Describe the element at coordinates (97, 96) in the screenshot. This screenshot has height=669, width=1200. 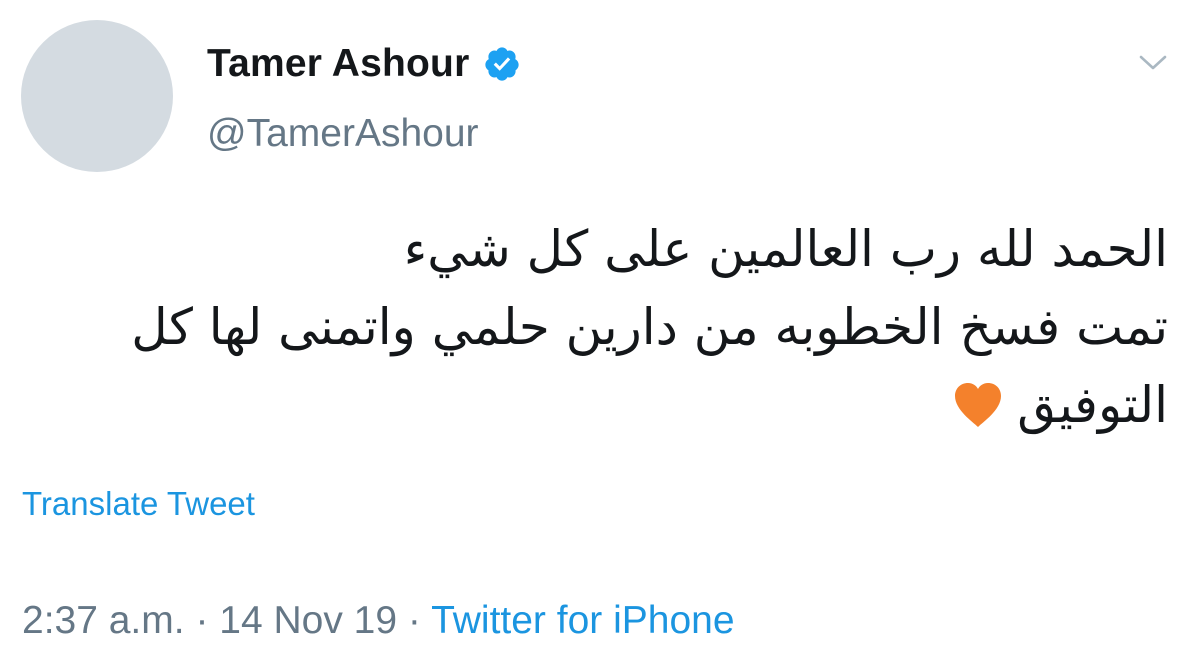
I see `avatar` at that location.